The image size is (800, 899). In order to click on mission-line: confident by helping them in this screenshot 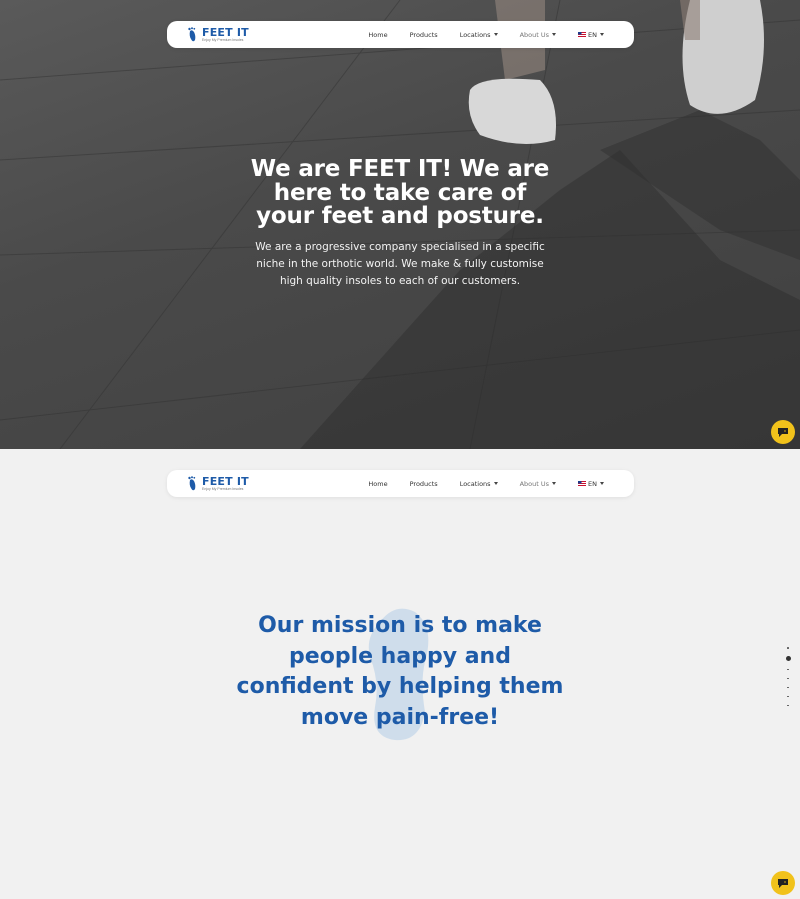, I will do `click(400, 686)`.